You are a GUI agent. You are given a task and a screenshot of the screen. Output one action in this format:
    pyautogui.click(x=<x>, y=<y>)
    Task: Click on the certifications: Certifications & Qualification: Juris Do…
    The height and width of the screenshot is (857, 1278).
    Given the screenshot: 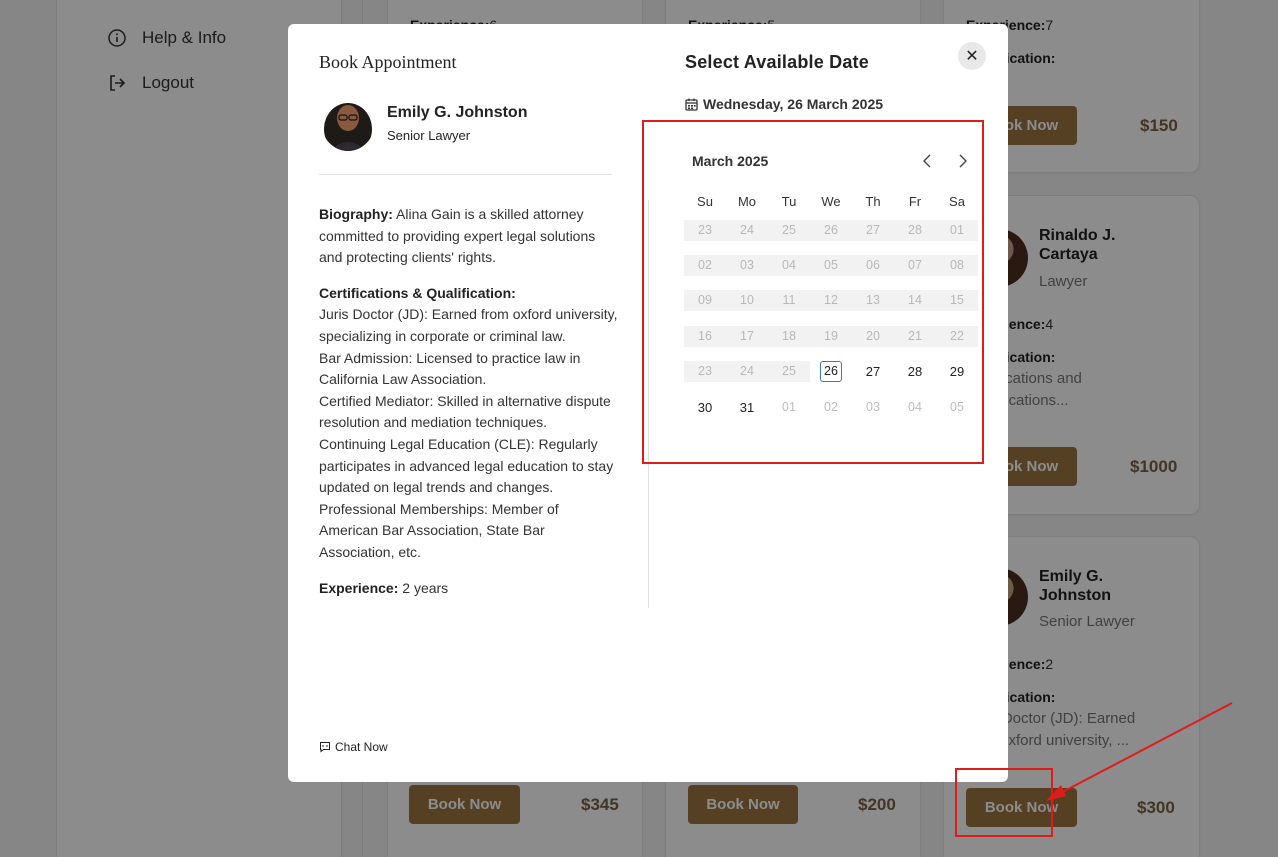 What is the action you would take?
    pyautogui.click(x=468, y=422)
    